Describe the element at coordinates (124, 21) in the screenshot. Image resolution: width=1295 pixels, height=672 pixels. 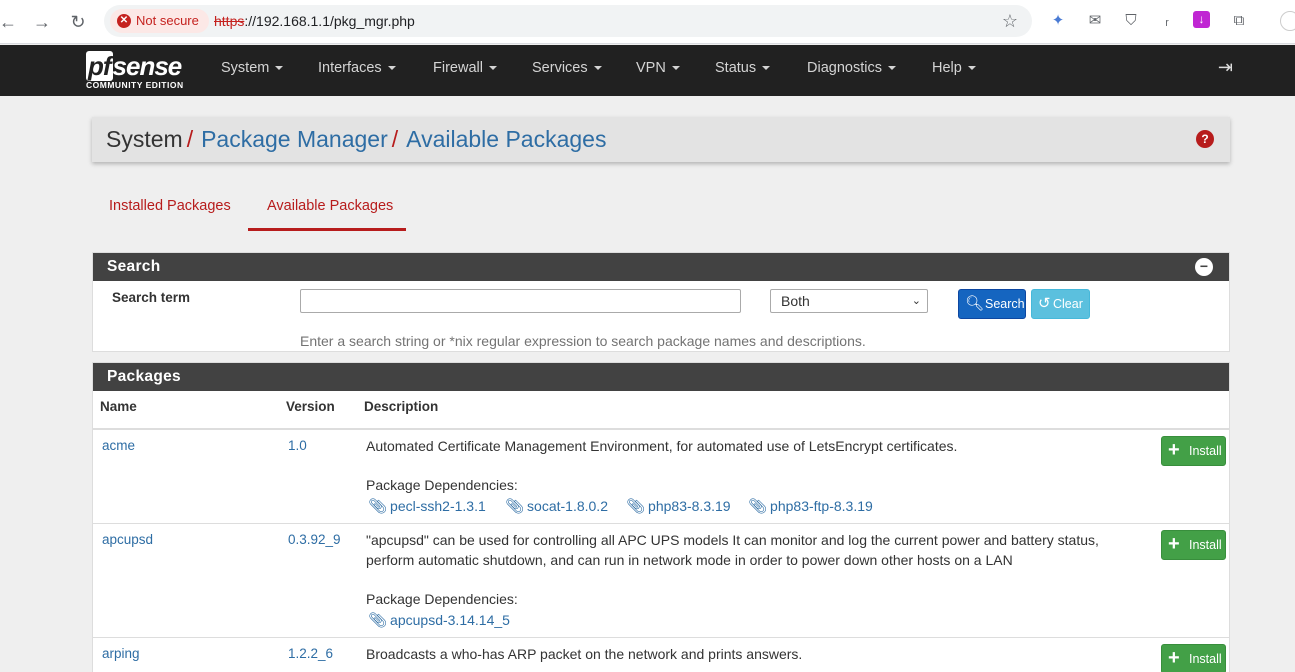
I see `warning-icon: ✕` at that location.